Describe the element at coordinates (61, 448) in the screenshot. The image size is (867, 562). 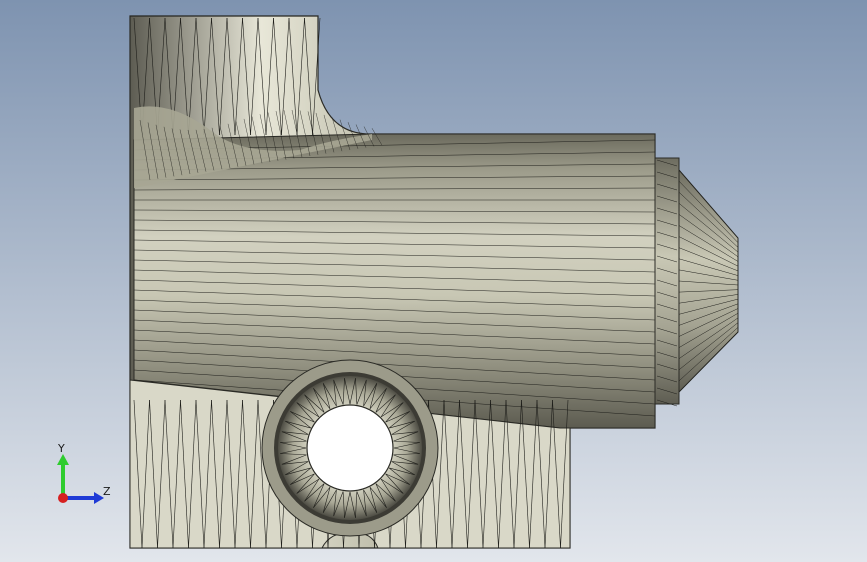
I see `triad-y-label: Y` at that location.